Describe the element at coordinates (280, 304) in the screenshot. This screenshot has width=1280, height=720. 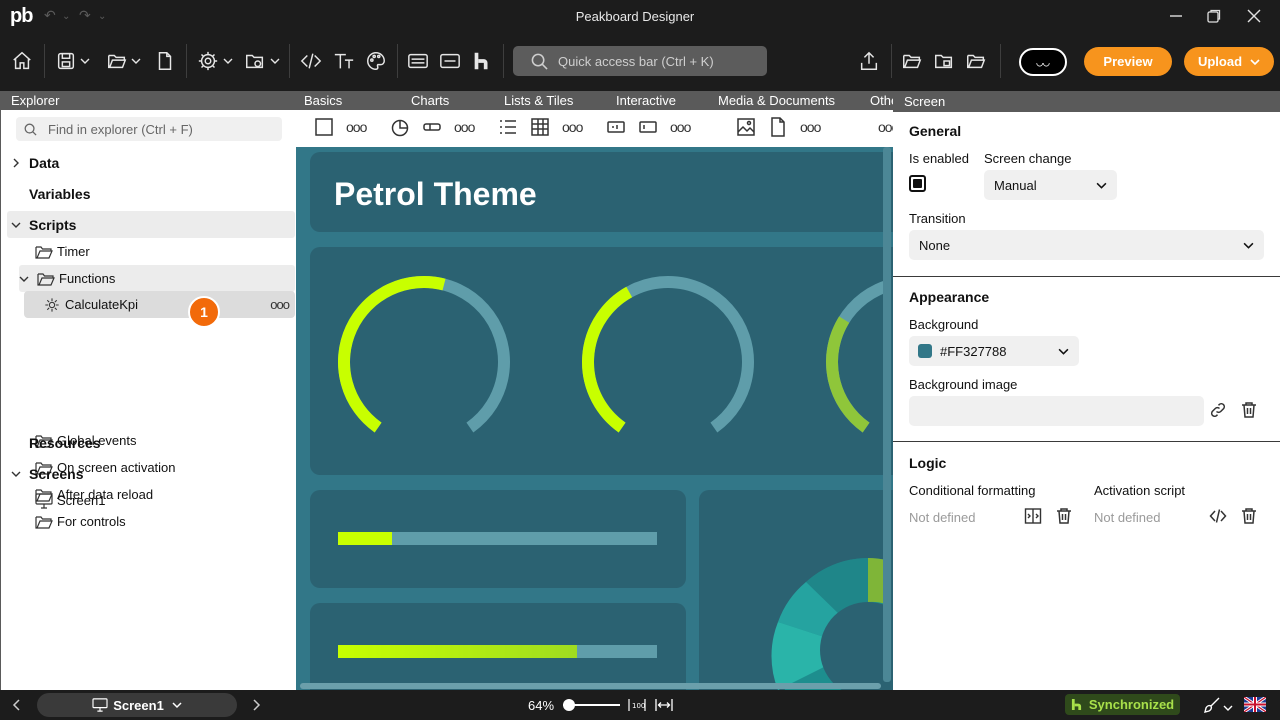
I see `more-options-icon: ooo` at that location.